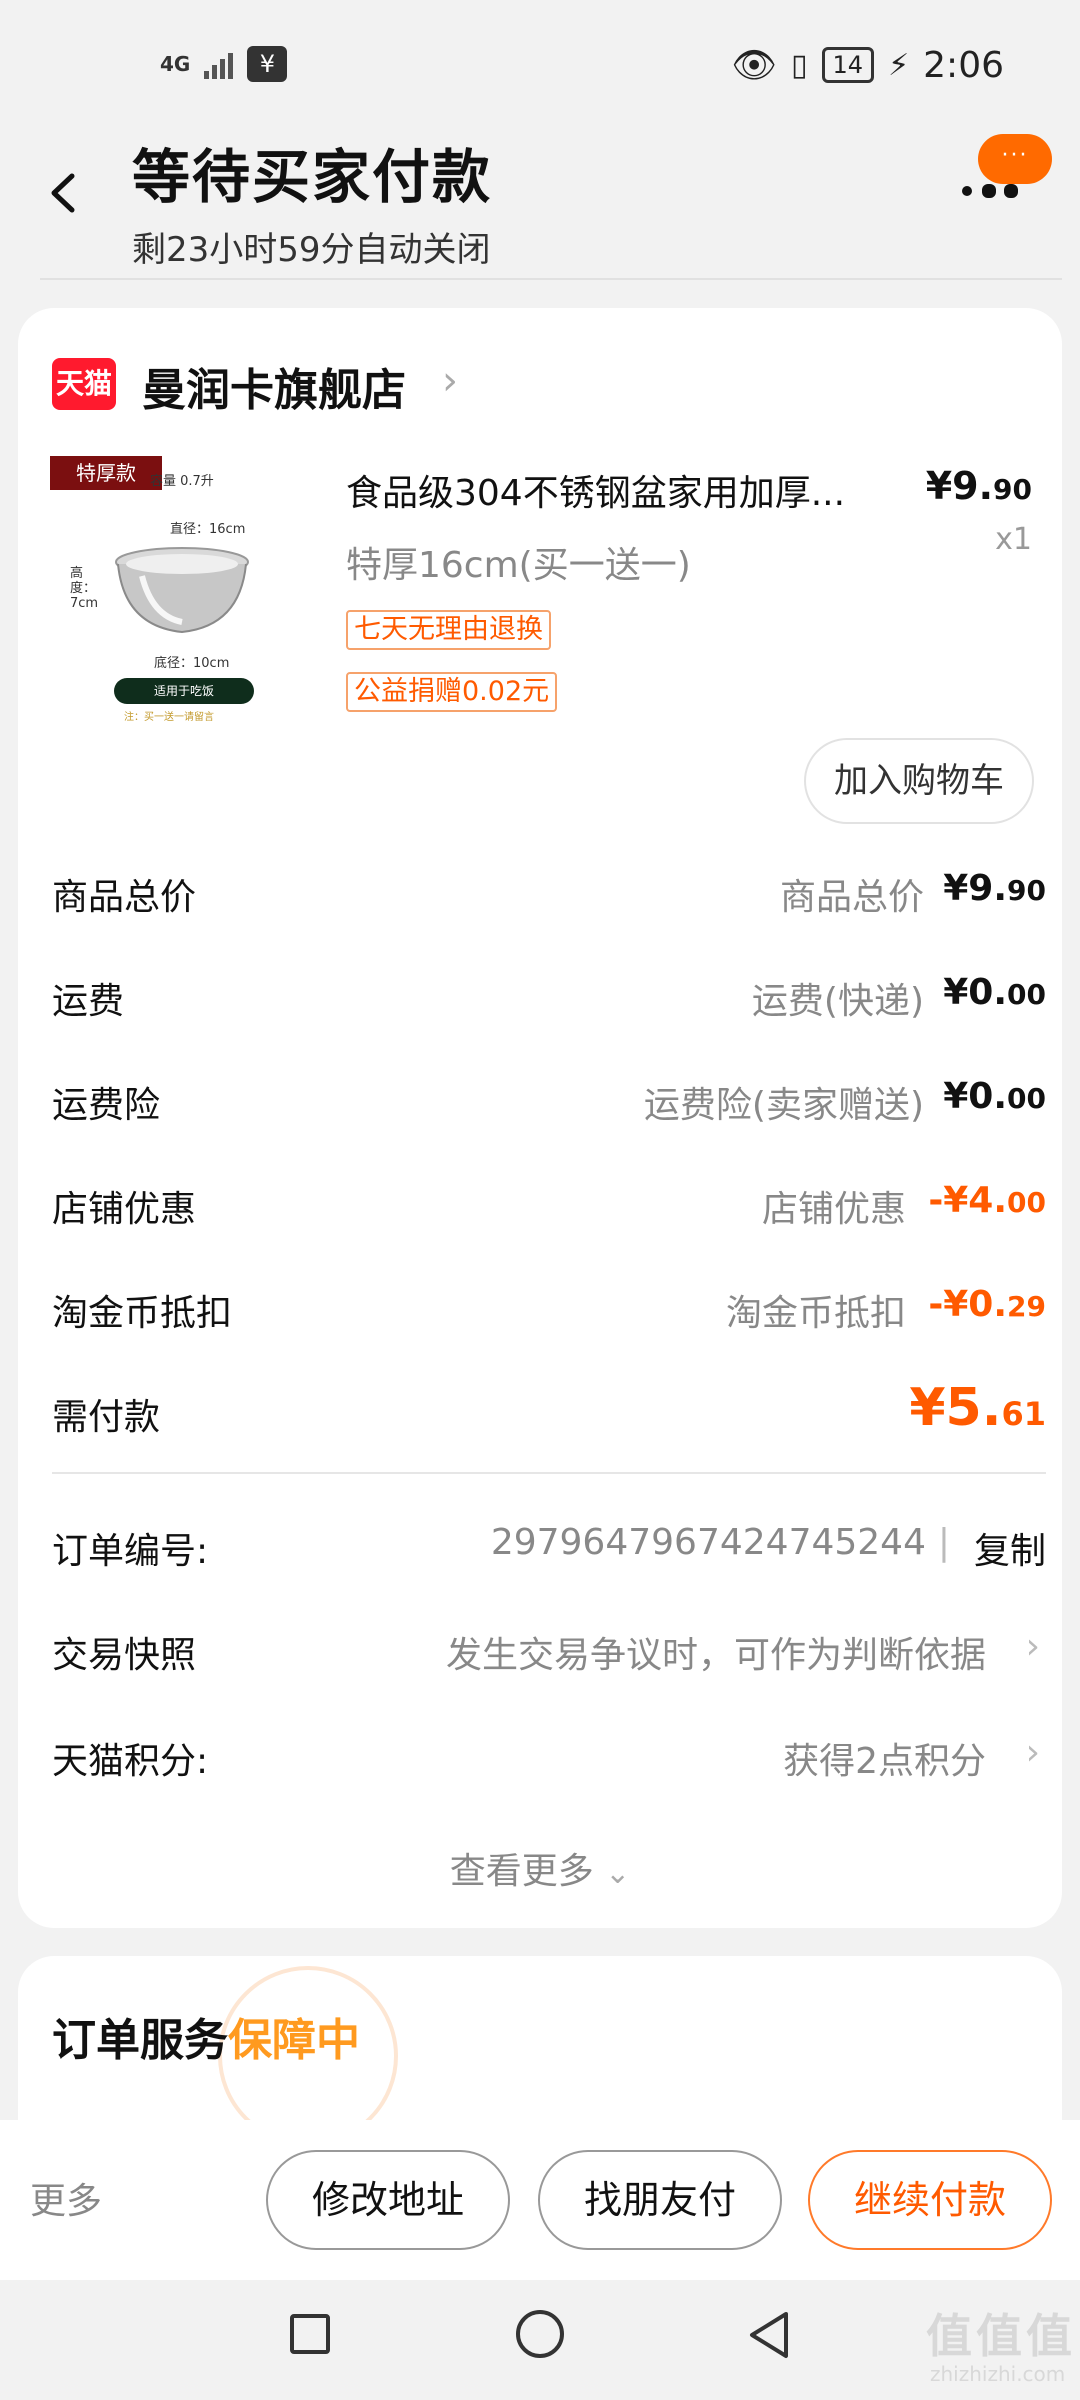 Image resolution: width=1080 pixels, height=2400 pixels. What do you see at coordinates (799, 65) in the screenshot?
I see `vibrate-icon: ▯` at bounding box center [799, 65].